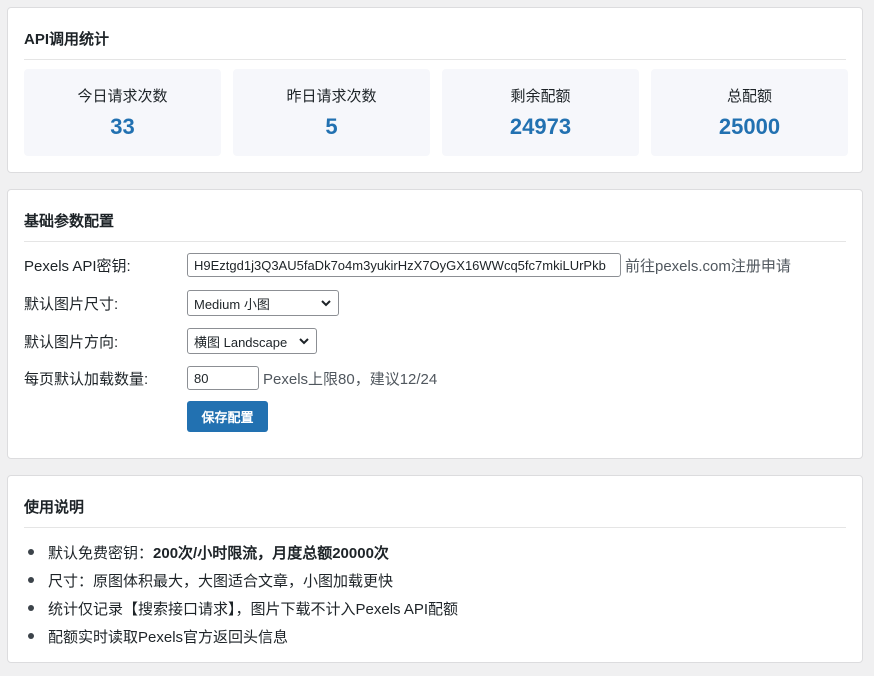 This screenshot has height=676, width=874. What do you see at coordinates (404, 265) in the screenshot?
I see `api-key-input` at bounding box center [404, 265].